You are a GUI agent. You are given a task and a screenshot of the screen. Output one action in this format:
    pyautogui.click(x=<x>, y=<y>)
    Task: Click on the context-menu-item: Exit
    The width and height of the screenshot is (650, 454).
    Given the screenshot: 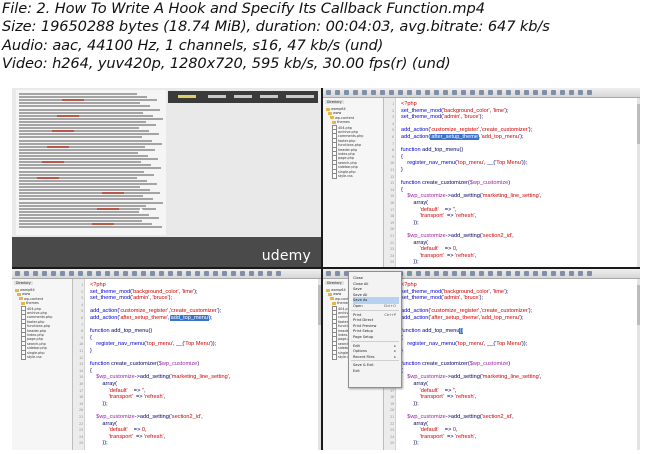 What is the action you would take?
    pyautogui.click(x=376, y=371)
    